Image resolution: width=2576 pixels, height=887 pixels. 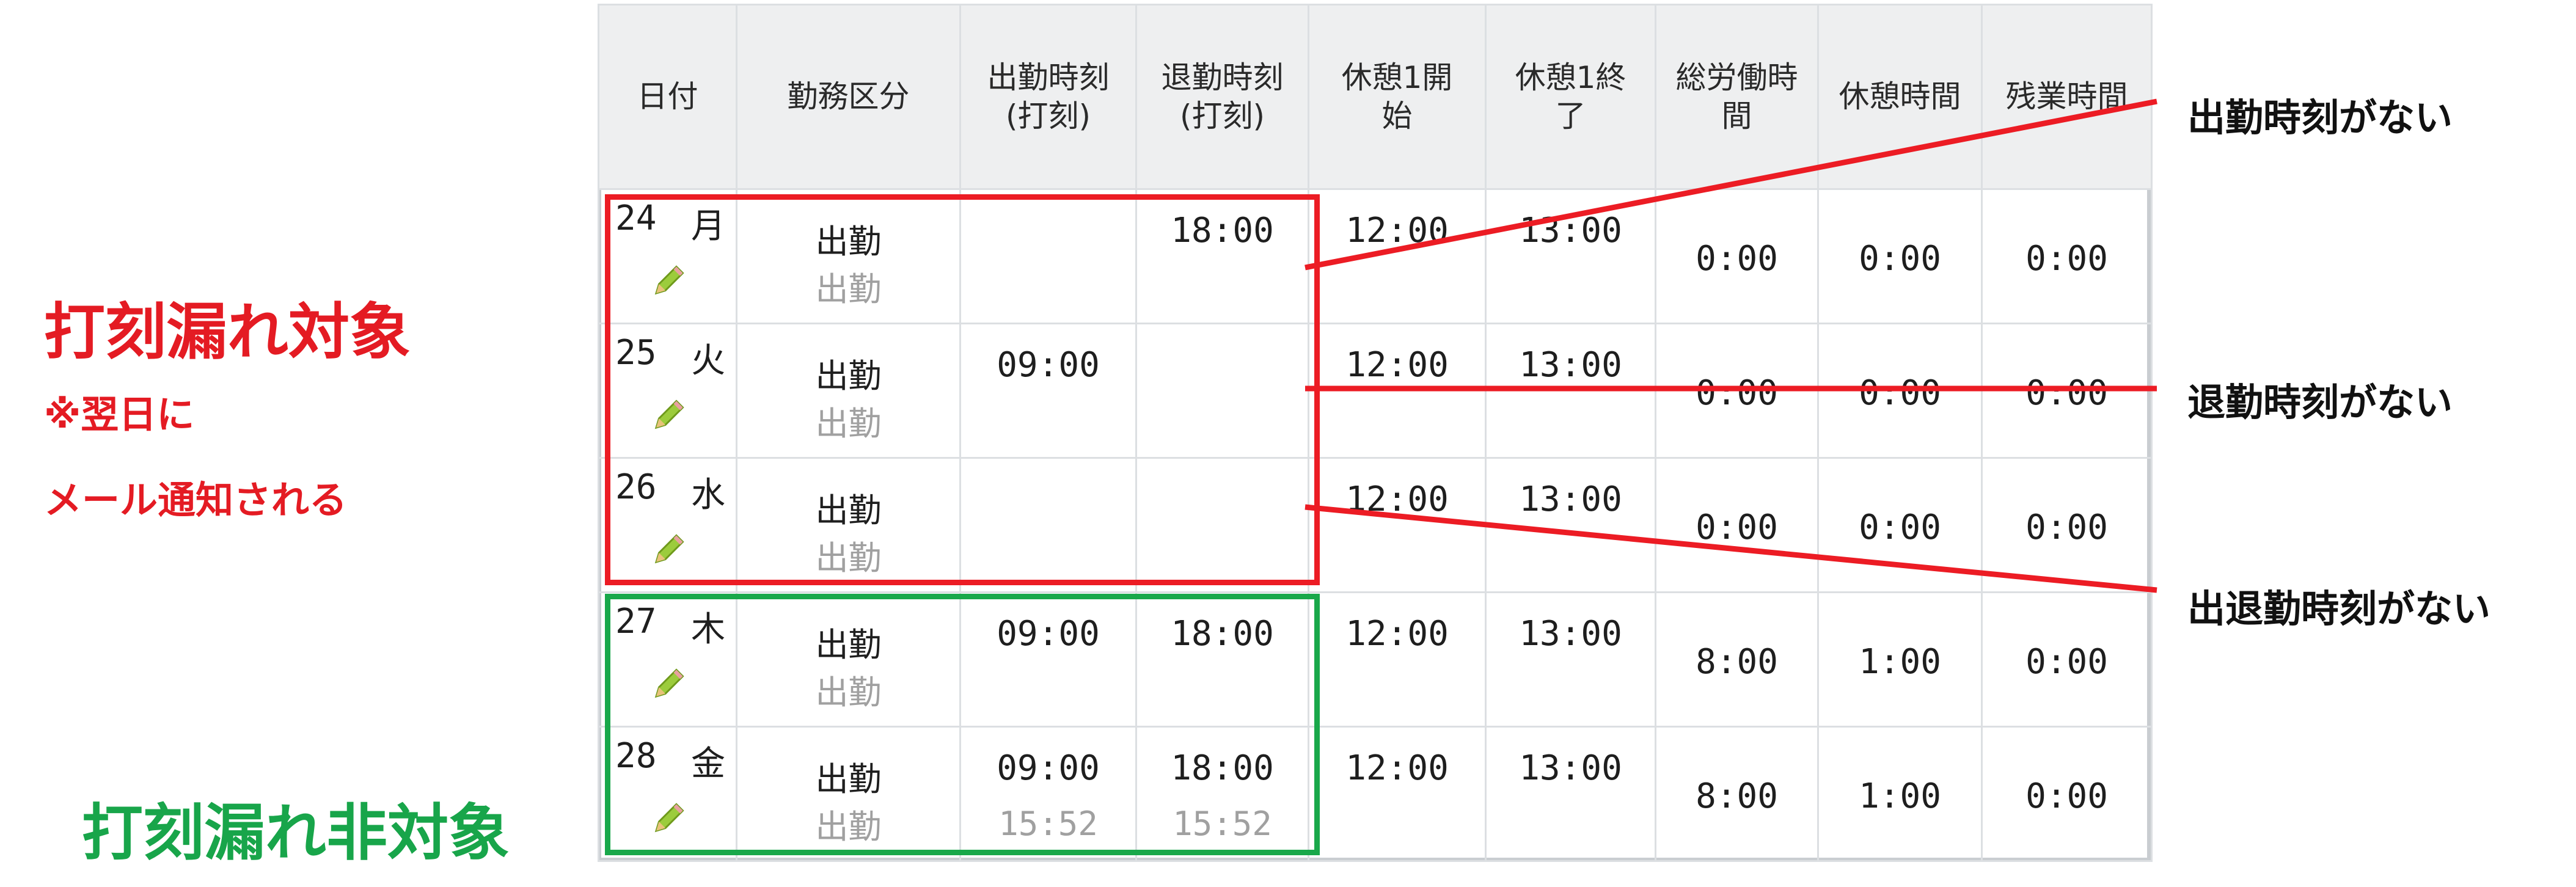 What do you see at coordinates (119, 414) in the screenshot?
I see `notification-note-line1: ※翌日に` at bounding box center [119, 414].